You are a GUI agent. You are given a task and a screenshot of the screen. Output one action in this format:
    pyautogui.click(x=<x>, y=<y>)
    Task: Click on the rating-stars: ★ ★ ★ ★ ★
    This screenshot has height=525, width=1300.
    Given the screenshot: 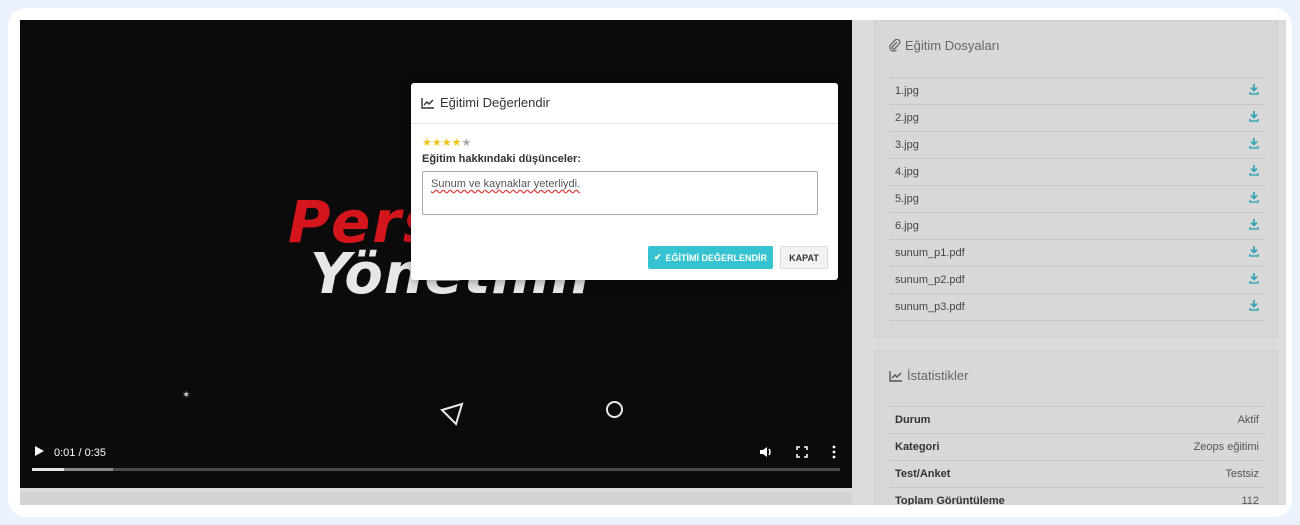 What is the action you would take?
    pyautogui.click(x=446, y=143)
    